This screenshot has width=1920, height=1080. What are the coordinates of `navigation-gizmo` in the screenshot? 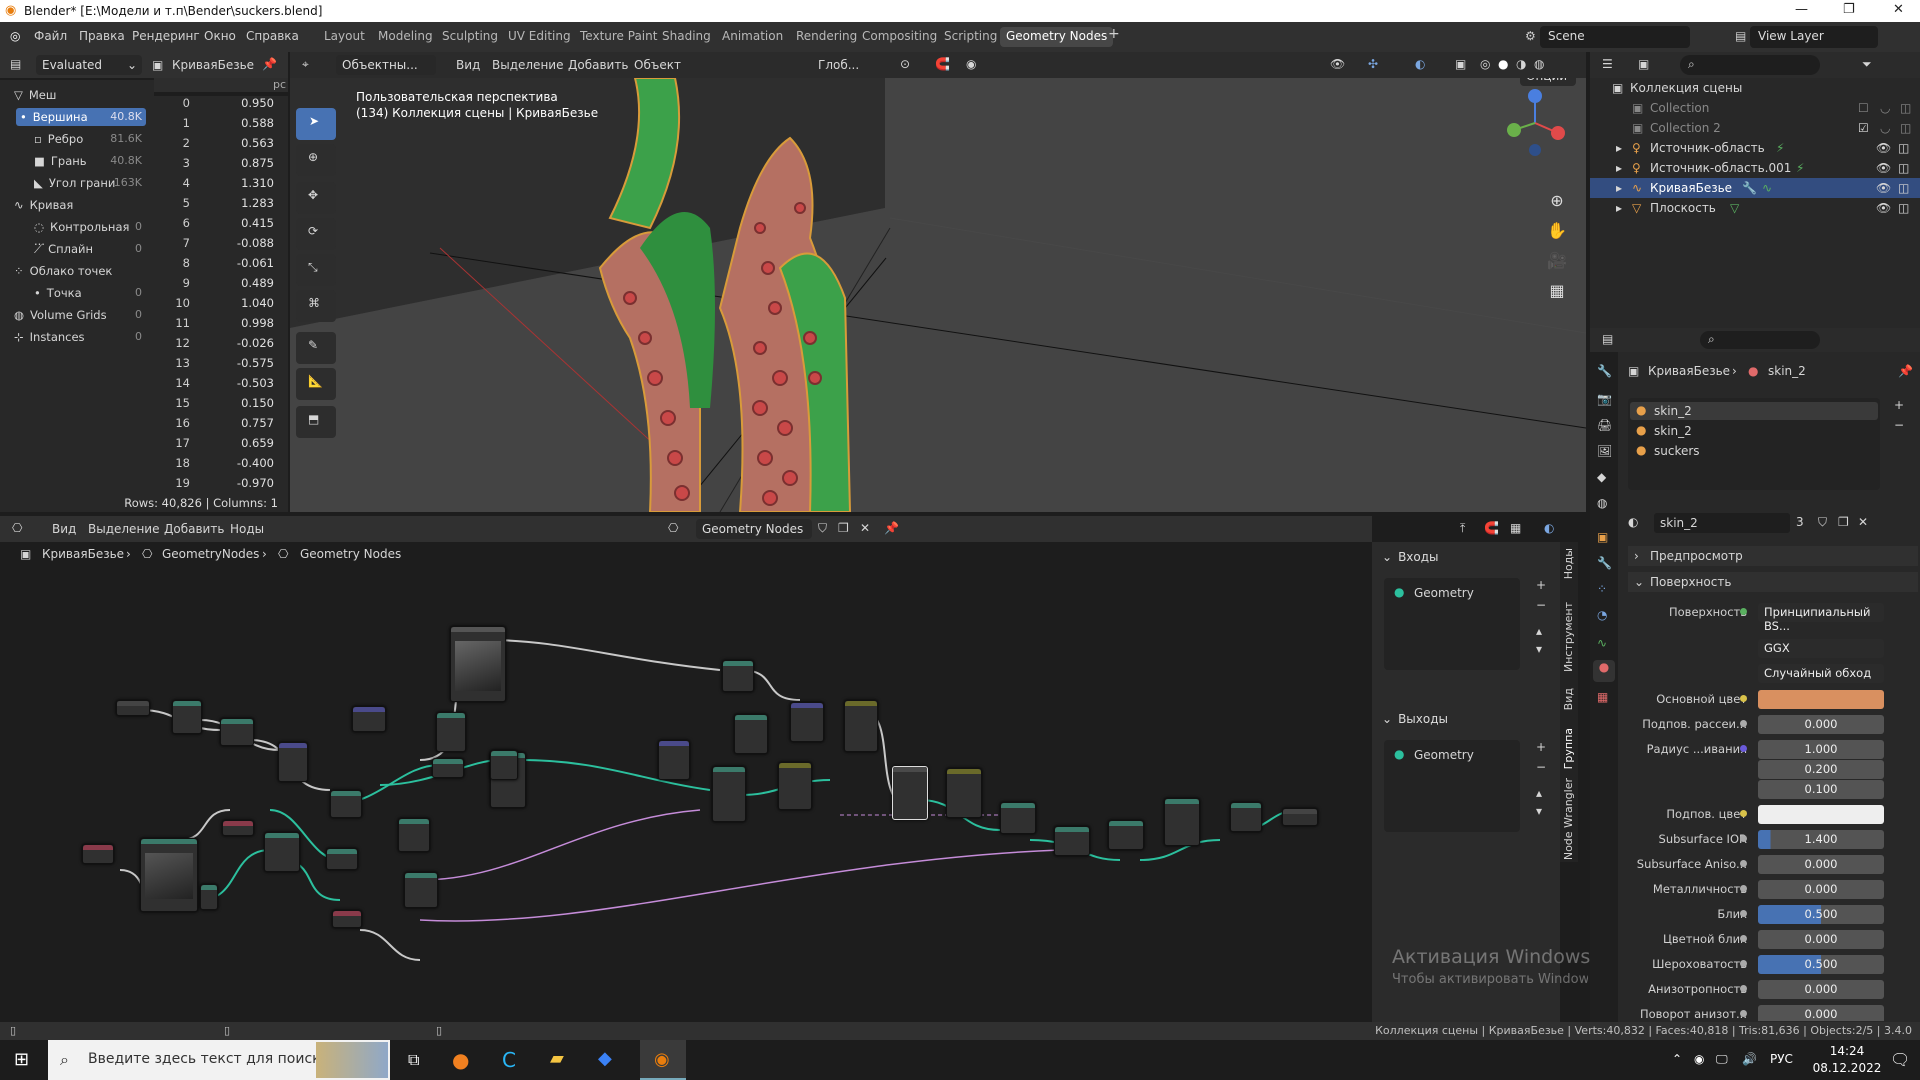 It's located at (1535, 123).